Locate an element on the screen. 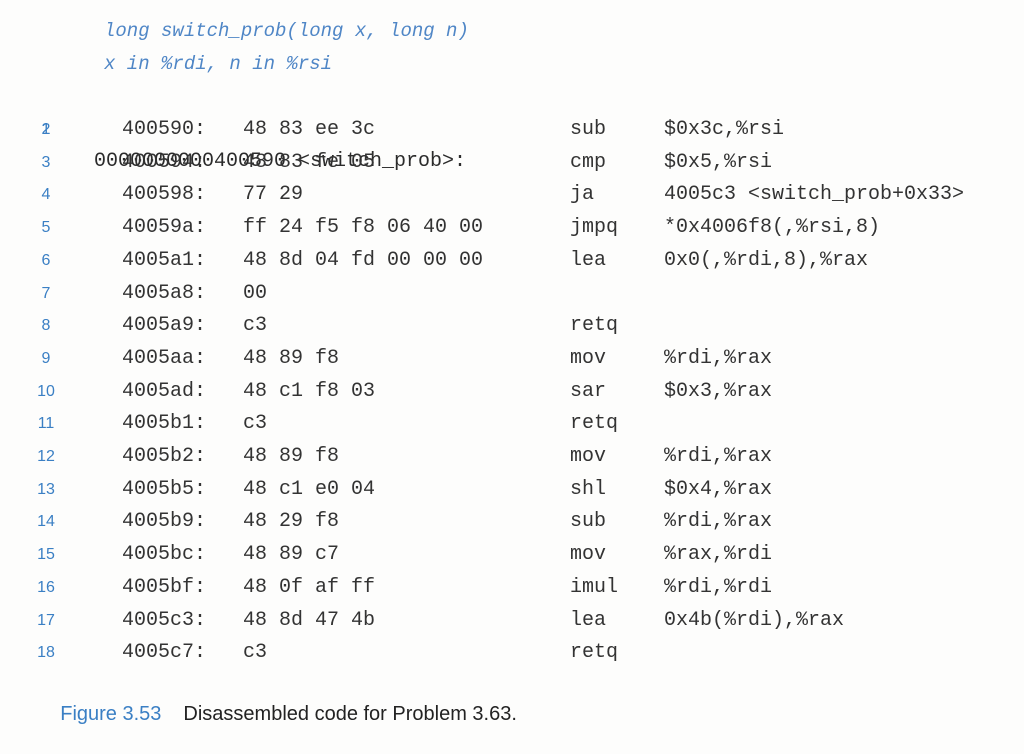 This screenshot has height=754, width=1024. instruction-operands: 4005c3 <switch_prob+0x33> is located at coordinates (814, 195).